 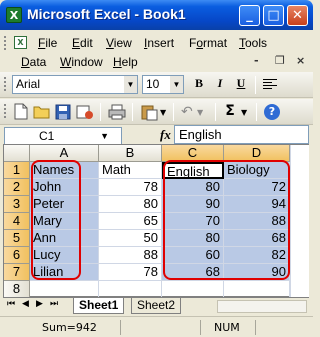 What do you see at coordinates (42, 112) in the screenshot?
I see `open-folder-icon` at bounding box center [42, 112].